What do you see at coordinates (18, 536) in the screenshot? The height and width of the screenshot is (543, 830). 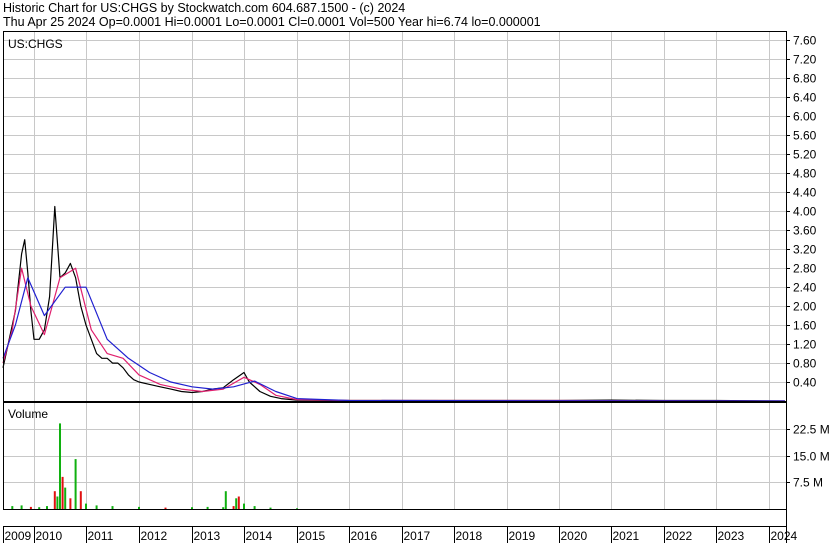 I see `x-tick-label: 2009` at bounding box center [18, 536].